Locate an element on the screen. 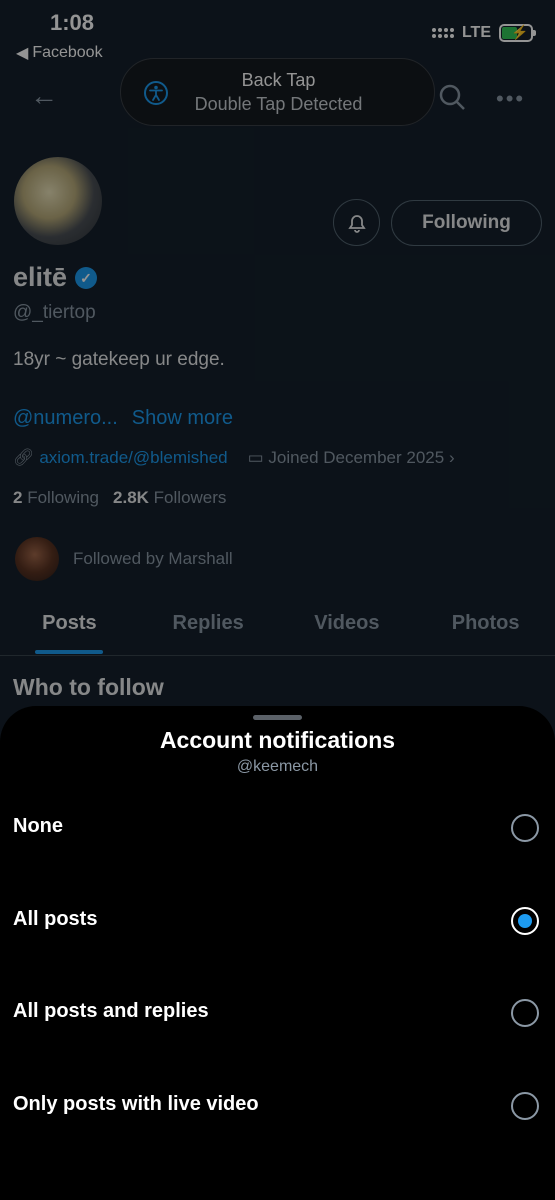  tab-replies: Replies is located at coordinates (208, 627).